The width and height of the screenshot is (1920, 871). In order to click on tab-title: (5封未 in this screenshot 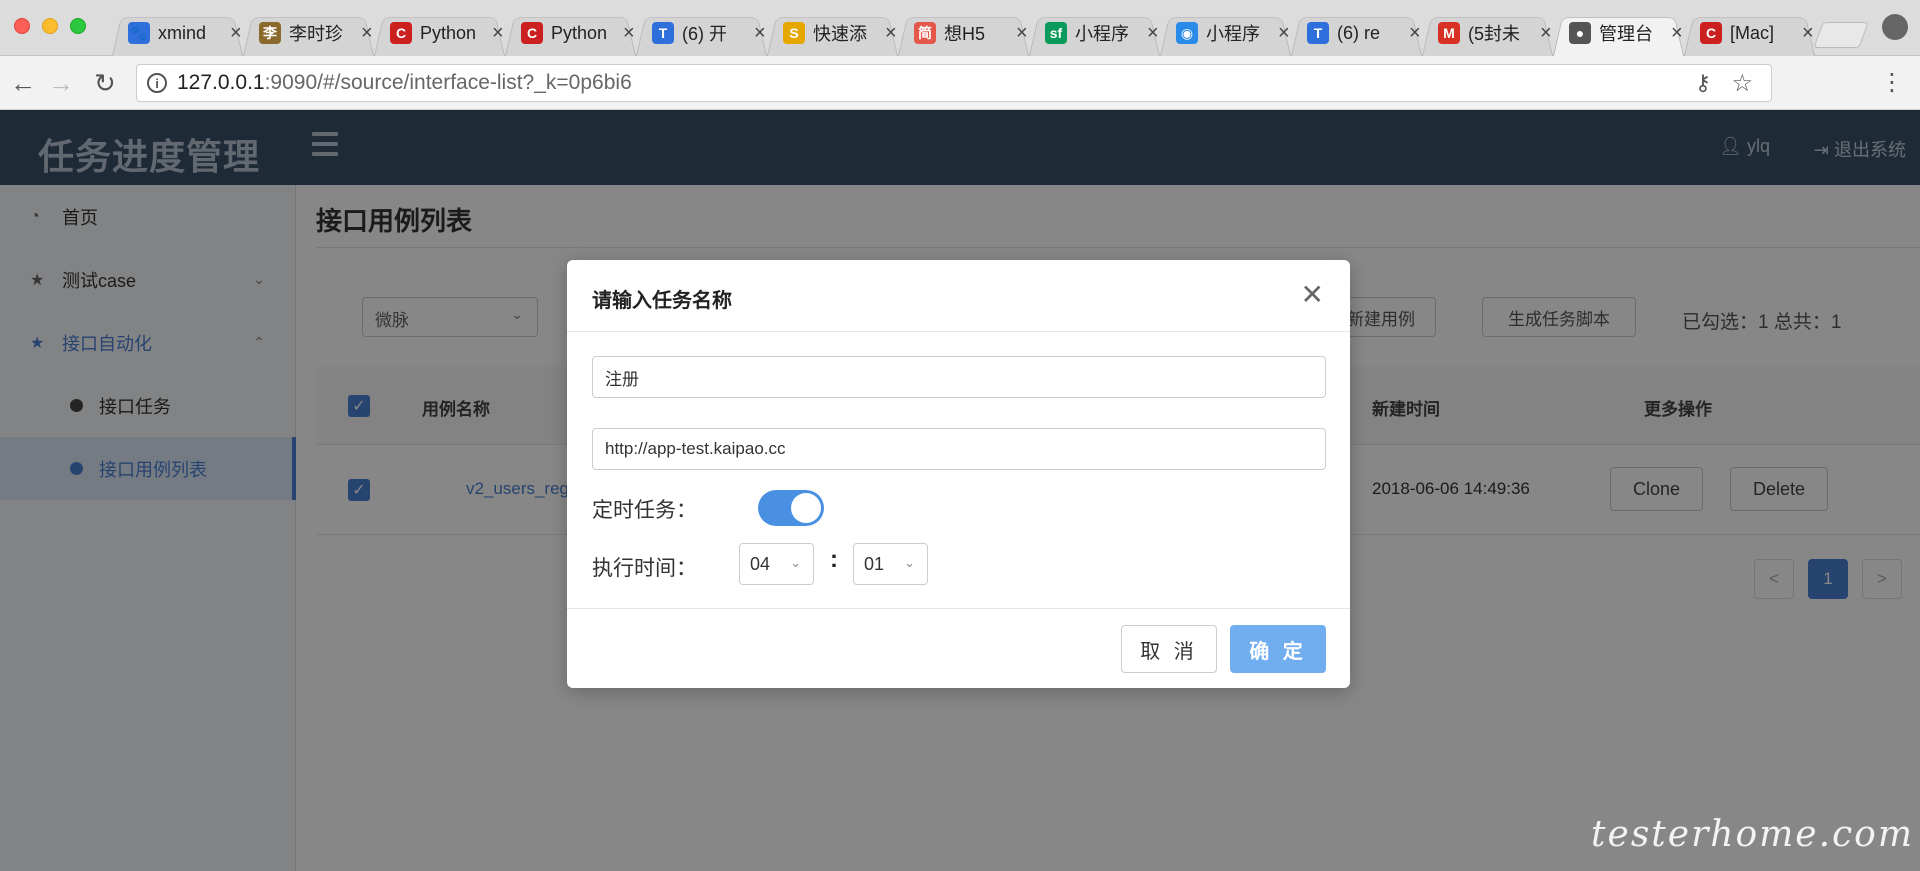, I will do `click(1494, 34)`.